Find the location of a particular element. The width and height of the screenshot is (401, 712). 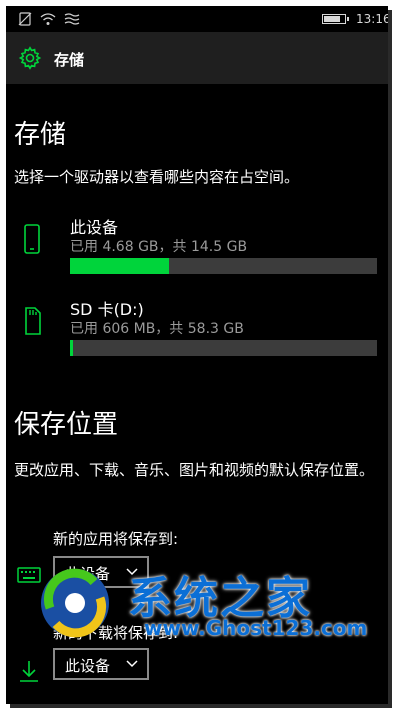

drive-sd-card: SD 卡(D:) 已用 606 MB，共 58.3 GB is located at coordinates (197, 331).